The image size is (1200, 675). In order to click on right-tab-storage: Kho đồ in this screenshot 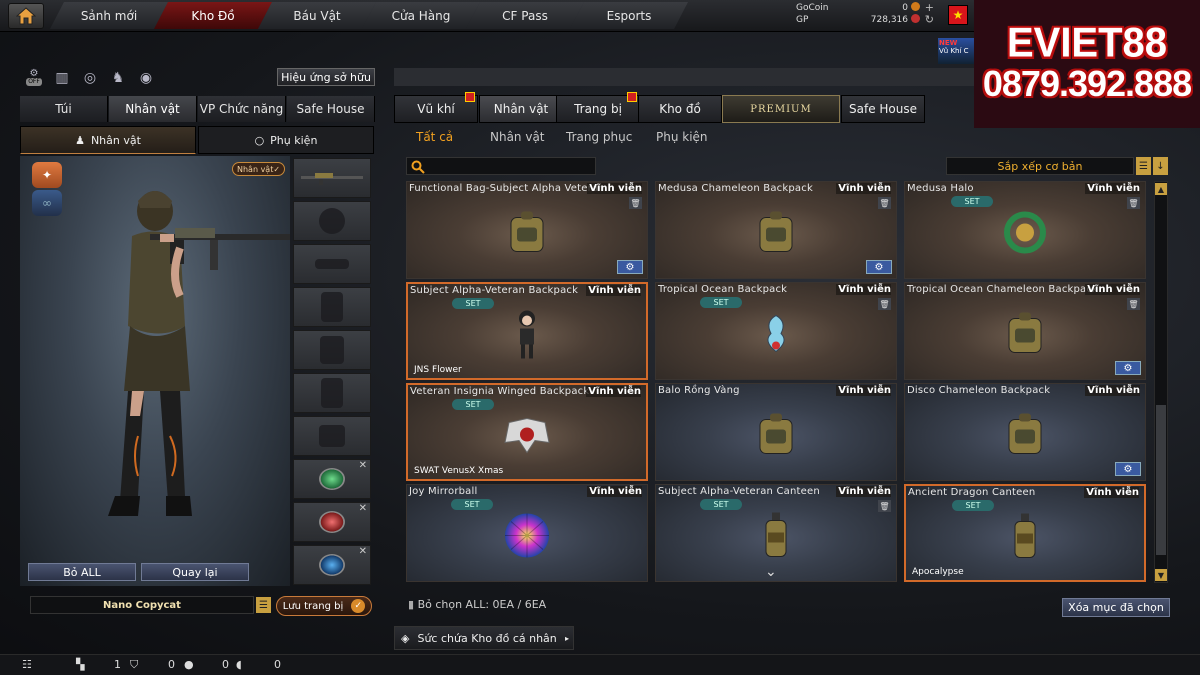, I will do `click(680, 109)`.